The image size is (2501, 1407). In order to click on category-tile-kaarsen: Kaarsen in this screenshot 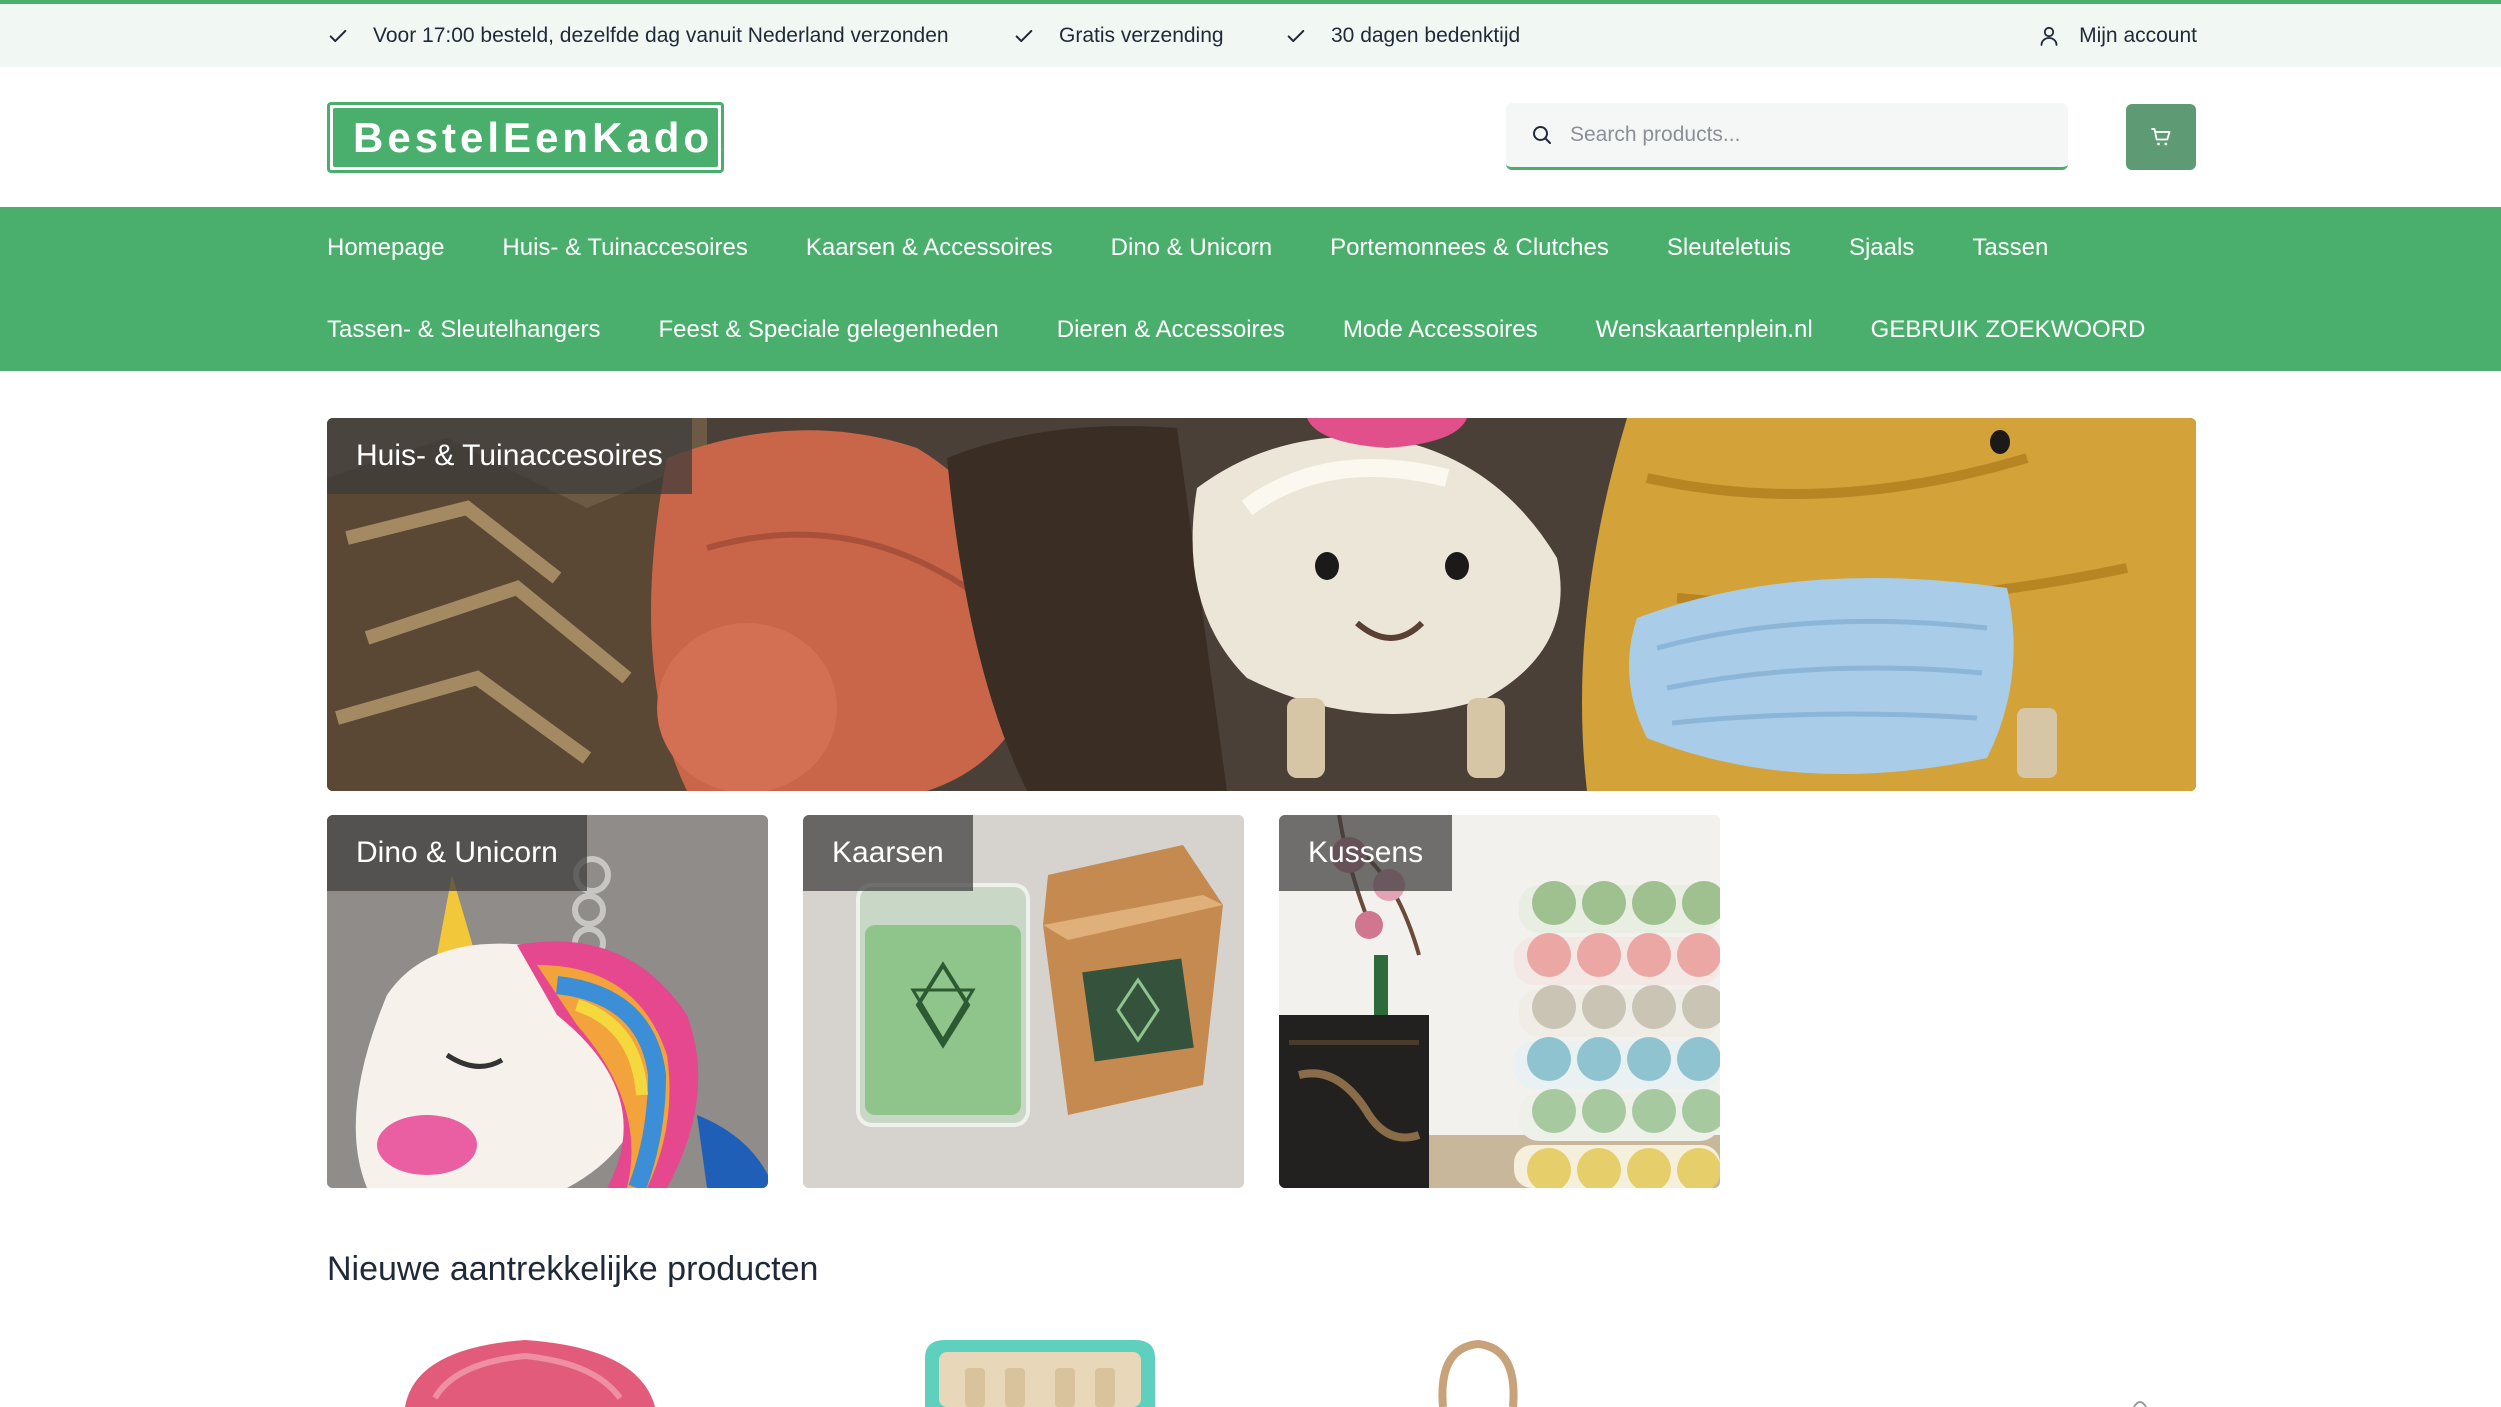, I will do `click(1023, 1001)`.